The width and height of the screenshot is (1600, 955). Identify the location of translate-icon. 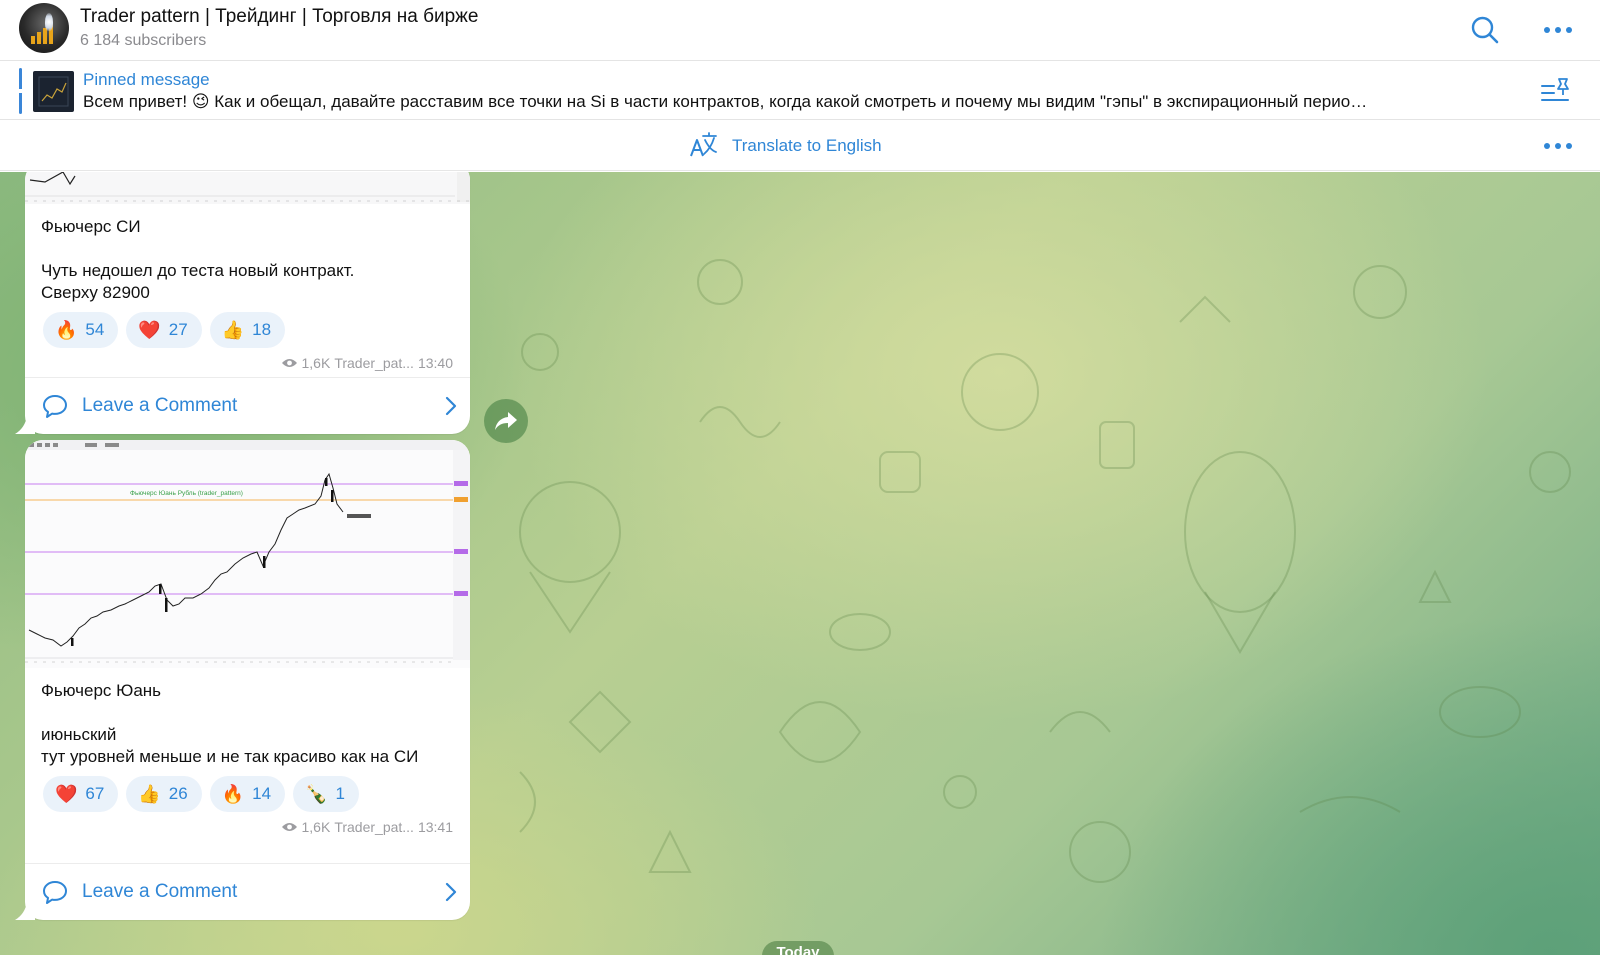
(703, 144).